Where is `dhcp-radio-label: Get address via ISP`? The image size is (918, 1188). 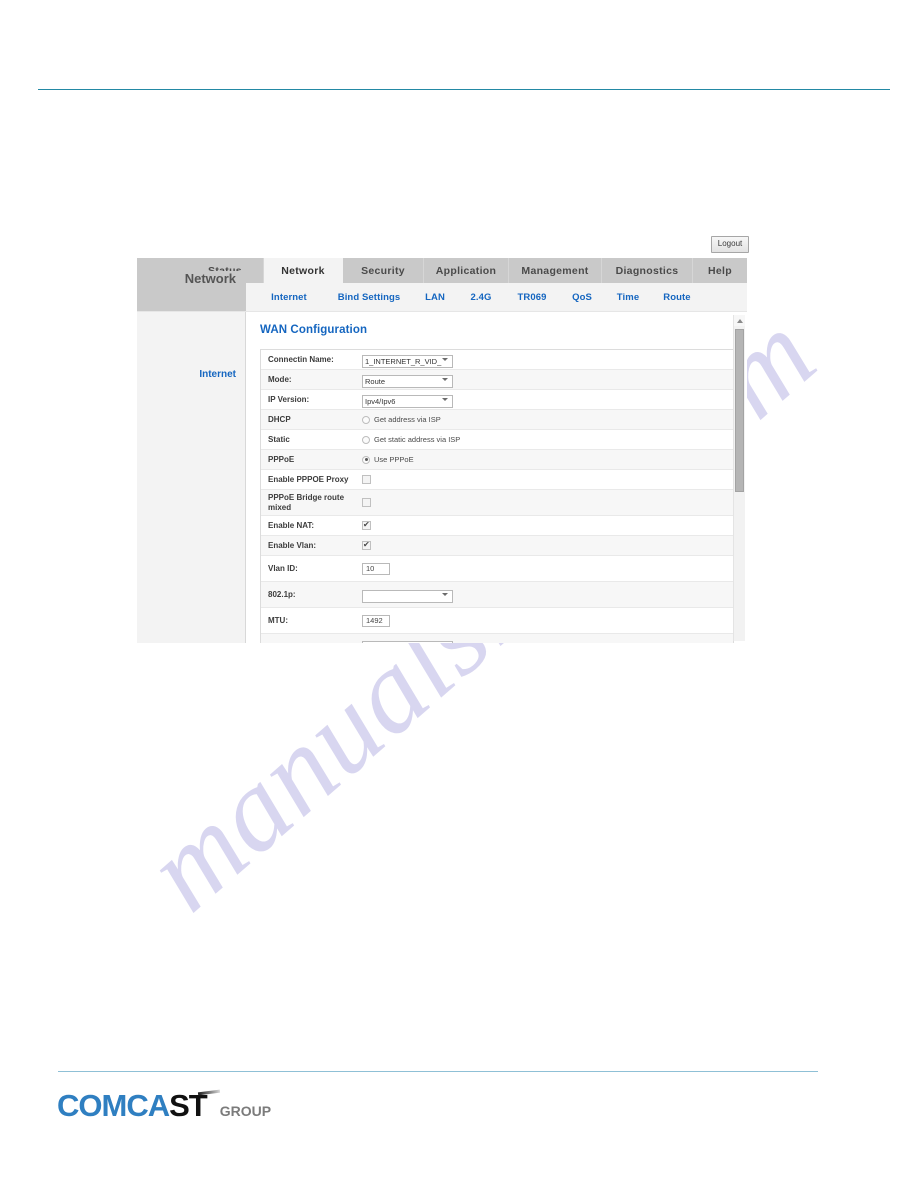
dhcp-radio-label: Get address via ISP is located at coordinates (407, 419).